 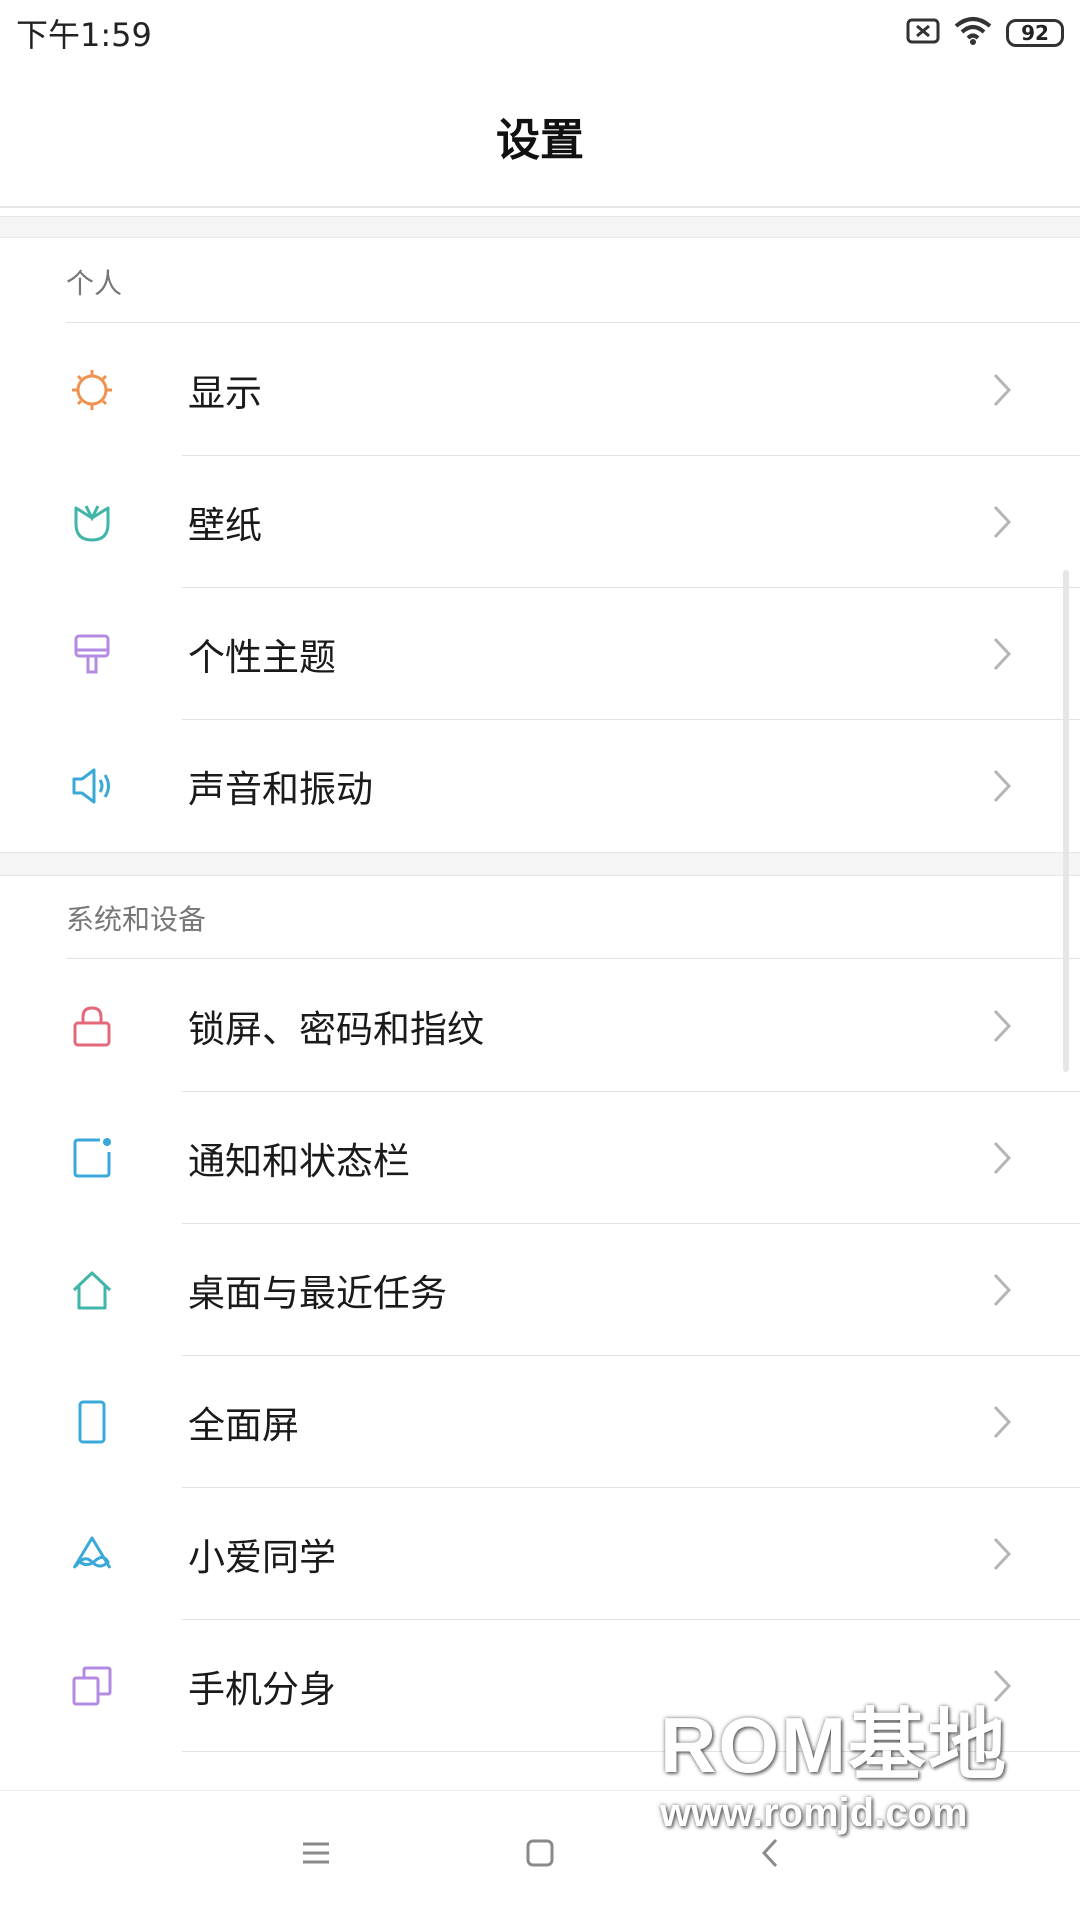 I want to click on settings-item-xiaoai: 小爱同学, so click(x=540, y=1554).